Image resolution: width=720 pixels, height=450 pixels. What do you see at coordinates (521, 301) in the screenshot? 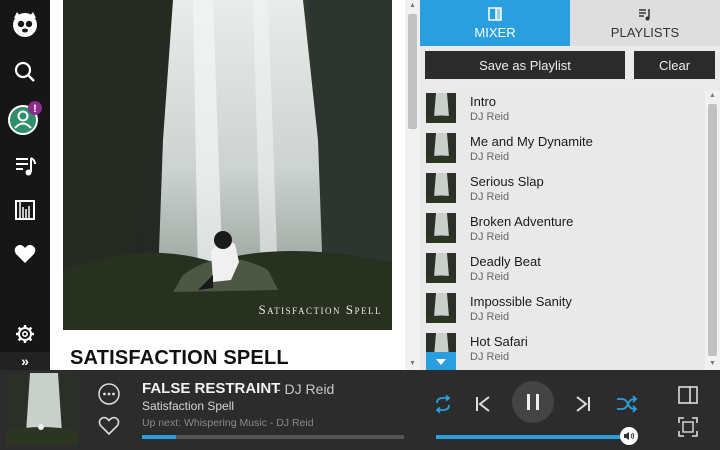
I see `track-title: Impossible Sanity` at bounding box center [521, 301].